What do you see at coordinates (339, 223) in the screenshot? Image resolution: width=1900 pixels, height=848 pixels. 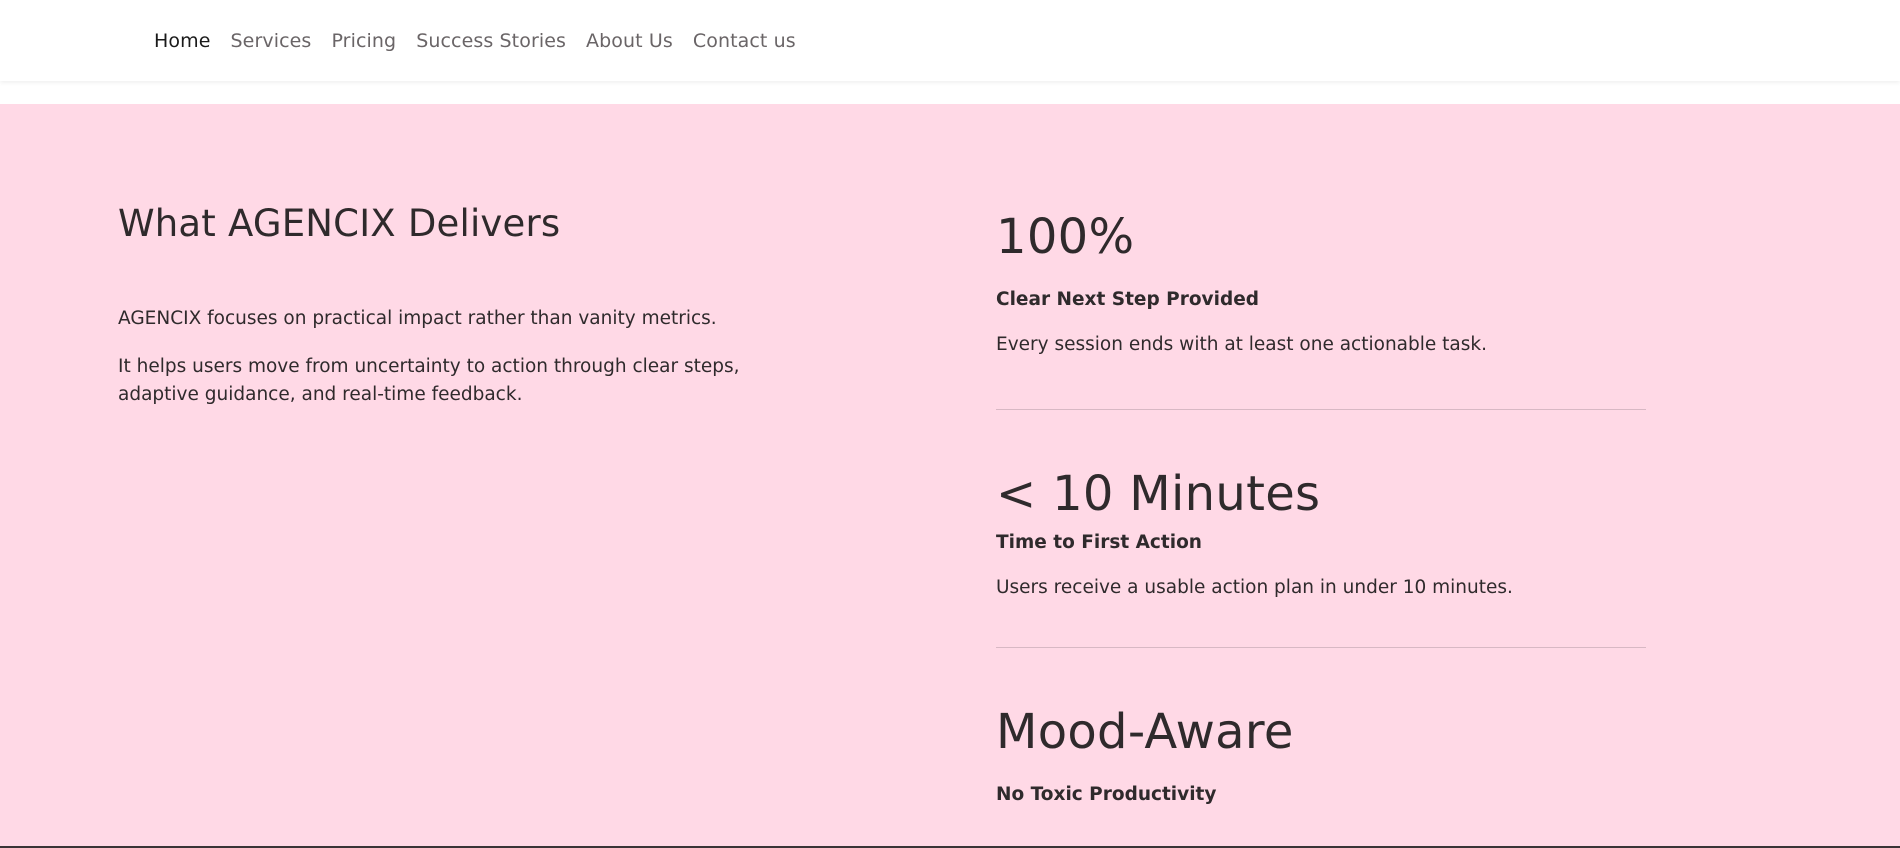 I see `section-heading: What AGENCIX Delivers` at bounding box center [339, 223].